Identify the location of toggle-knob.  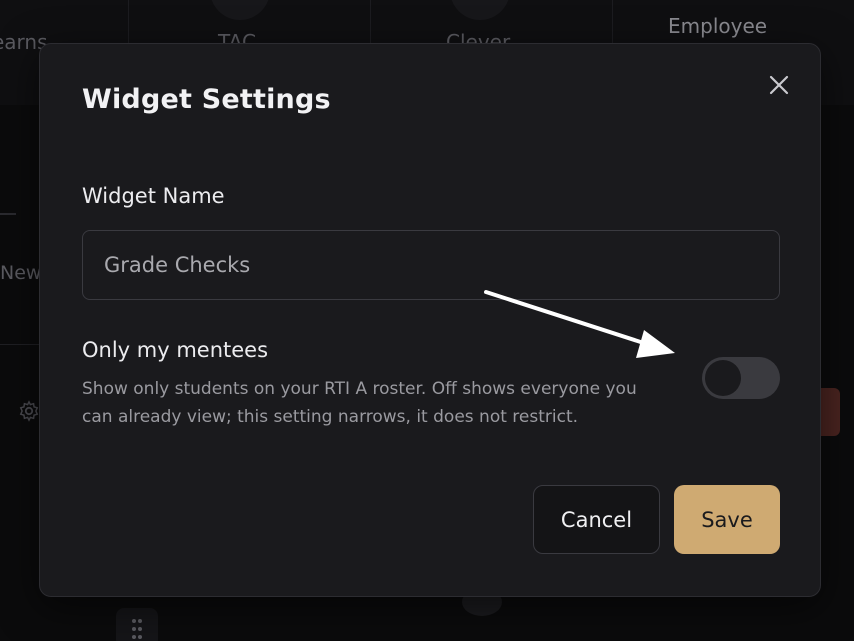
(723, 378).